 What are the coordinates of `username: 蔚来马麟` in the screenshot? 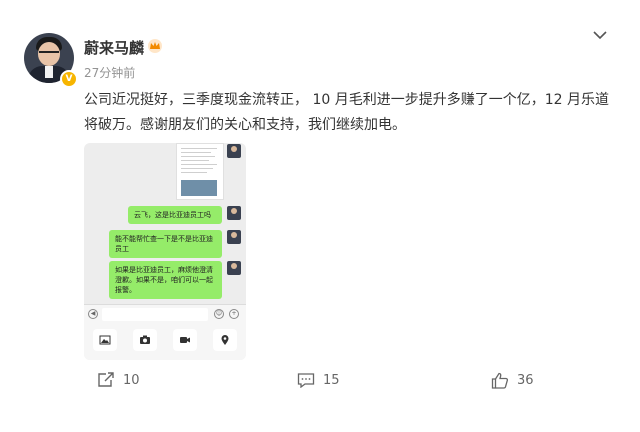 It's located at (114, 47).